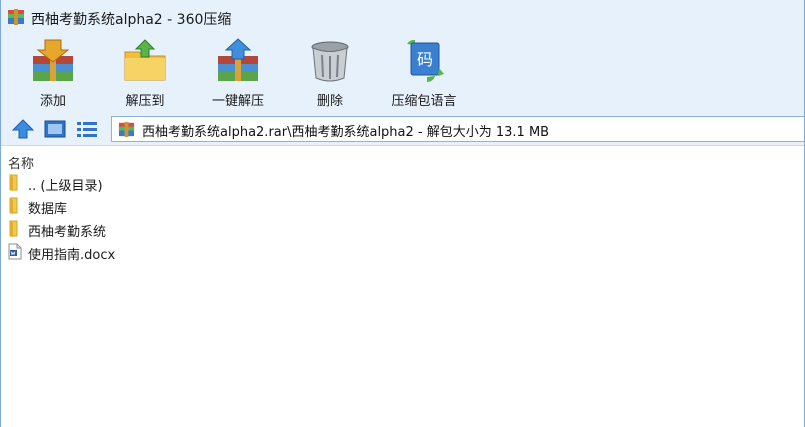 This screenshot has height=427, width=805. I want to click on one-click-extract-button: 一键解压, so click(238, 73).